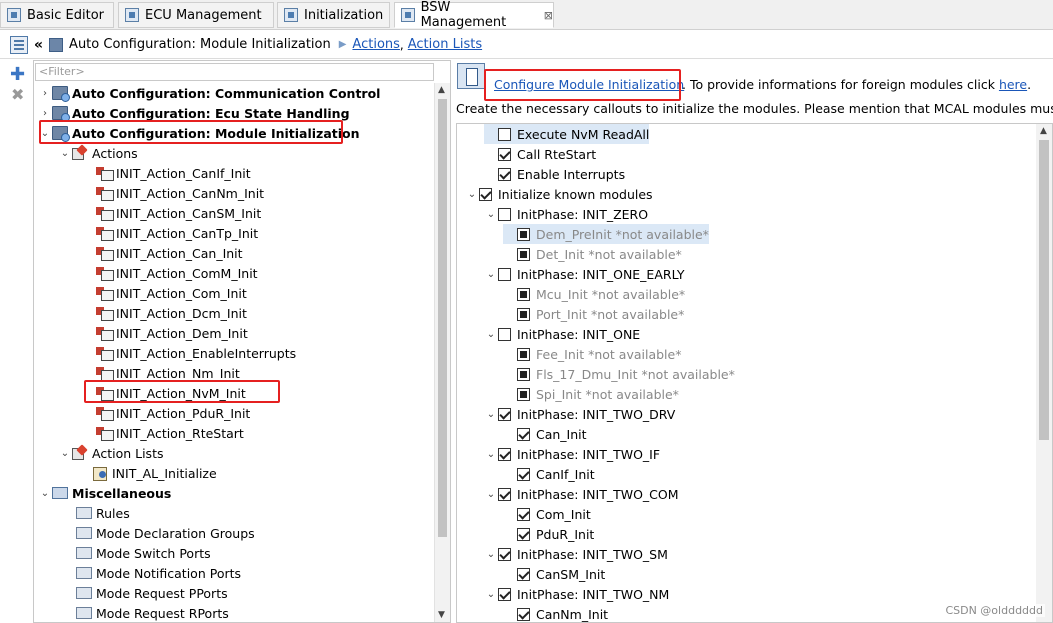 The width and height of the screenshot is (1053, 623). Describe the element at coordinates (445, 44) in the screenshot. I see `breadcrumb-link-action-lists: Action Lists` at that location.